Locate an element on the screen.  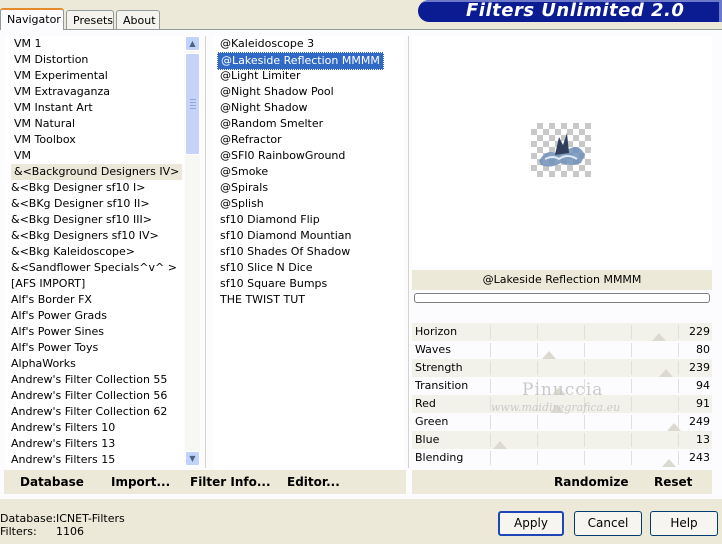
category-item: Andrew's Filters 13 is located at coordinates (63, 444).